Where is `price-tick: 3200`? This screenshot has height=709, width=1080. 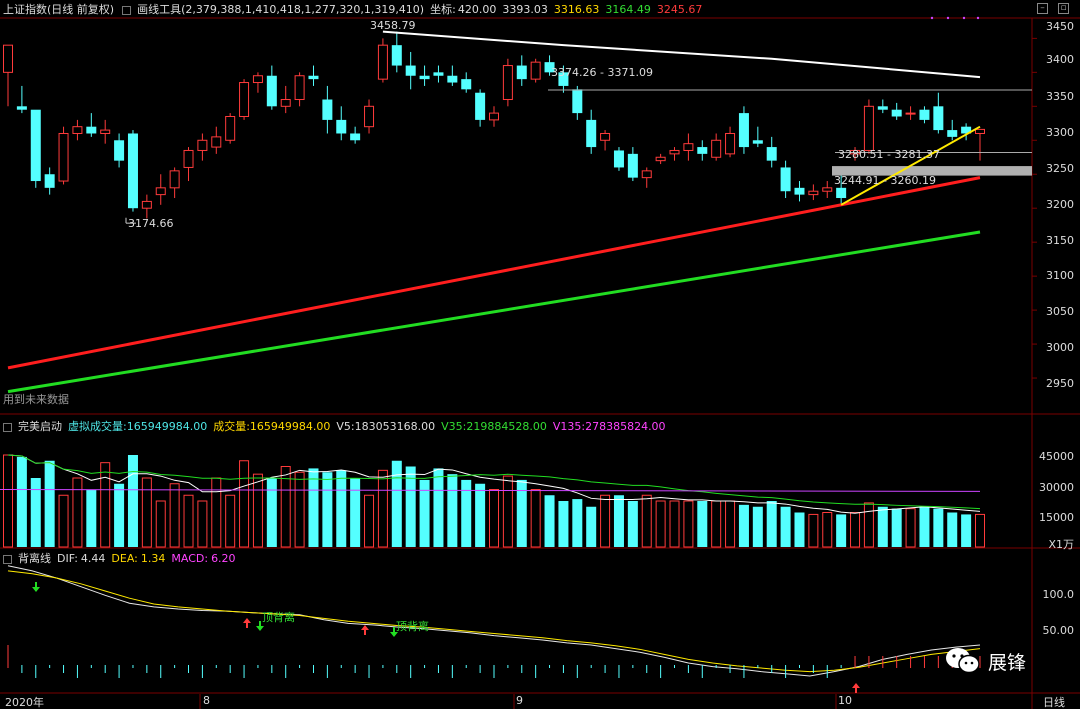 price-tick: 3200 is located at coordinates (1060, 204).